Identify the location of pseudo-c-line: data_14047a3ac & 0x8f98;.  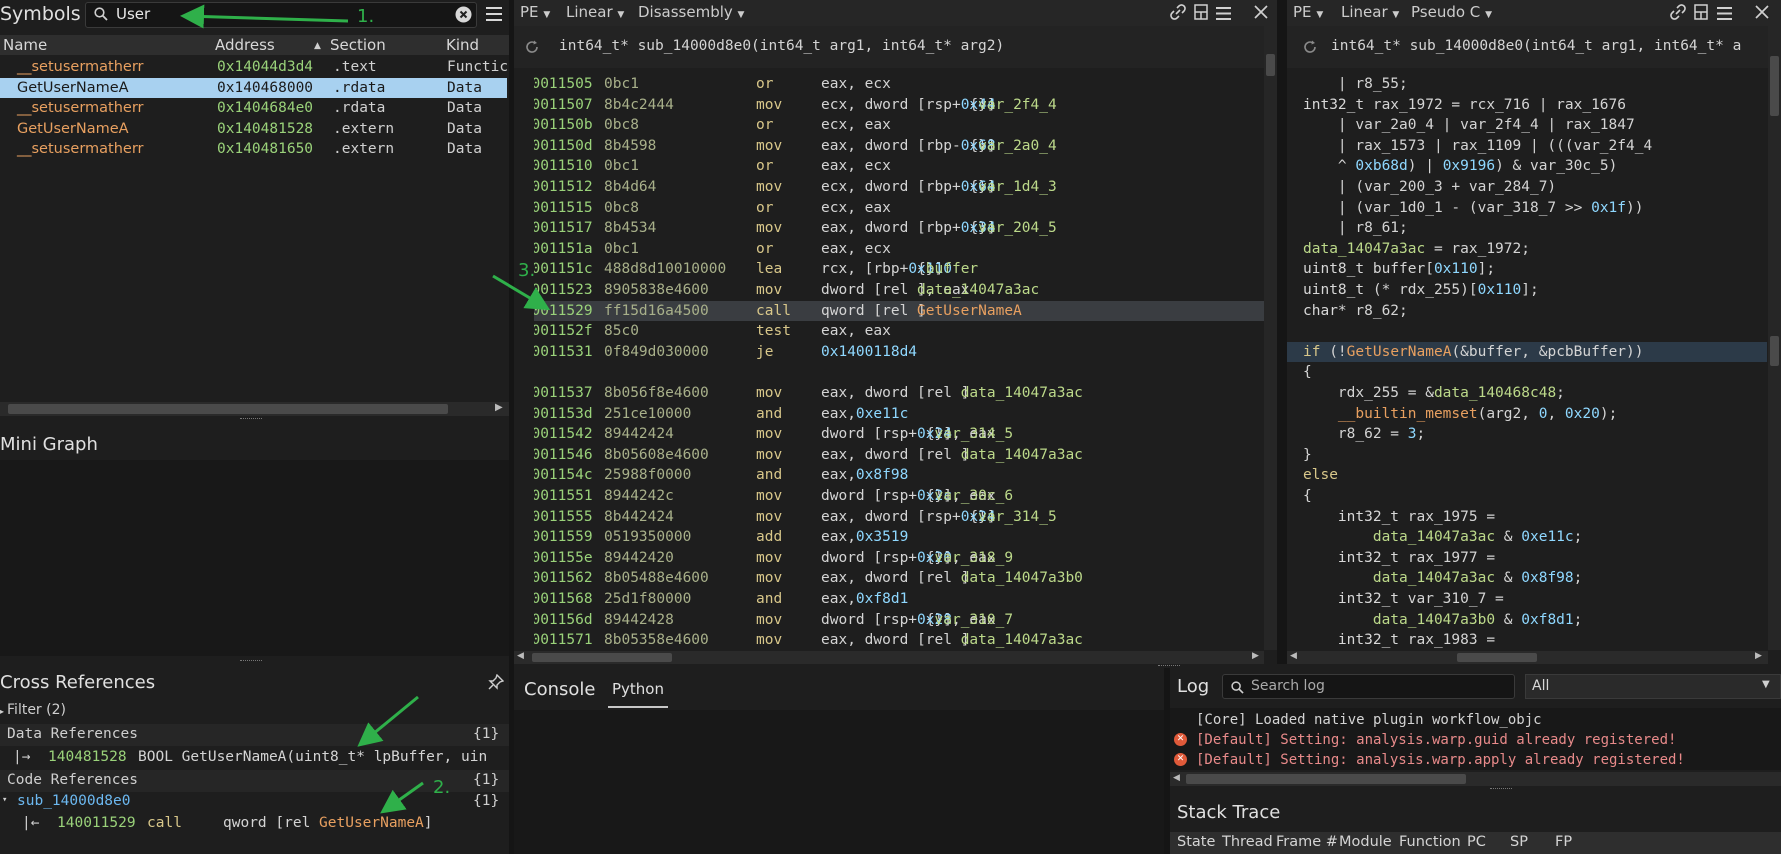
(1527, 578).